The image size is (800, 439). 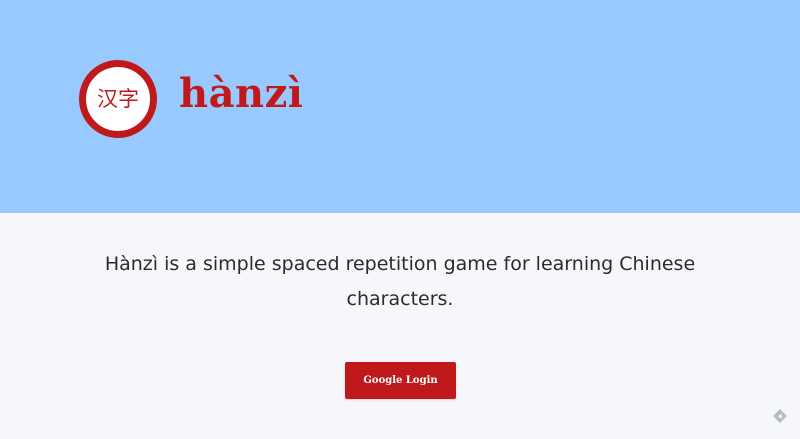 I want to click on logo-badge: 汉字, so click(x=118, y=99).